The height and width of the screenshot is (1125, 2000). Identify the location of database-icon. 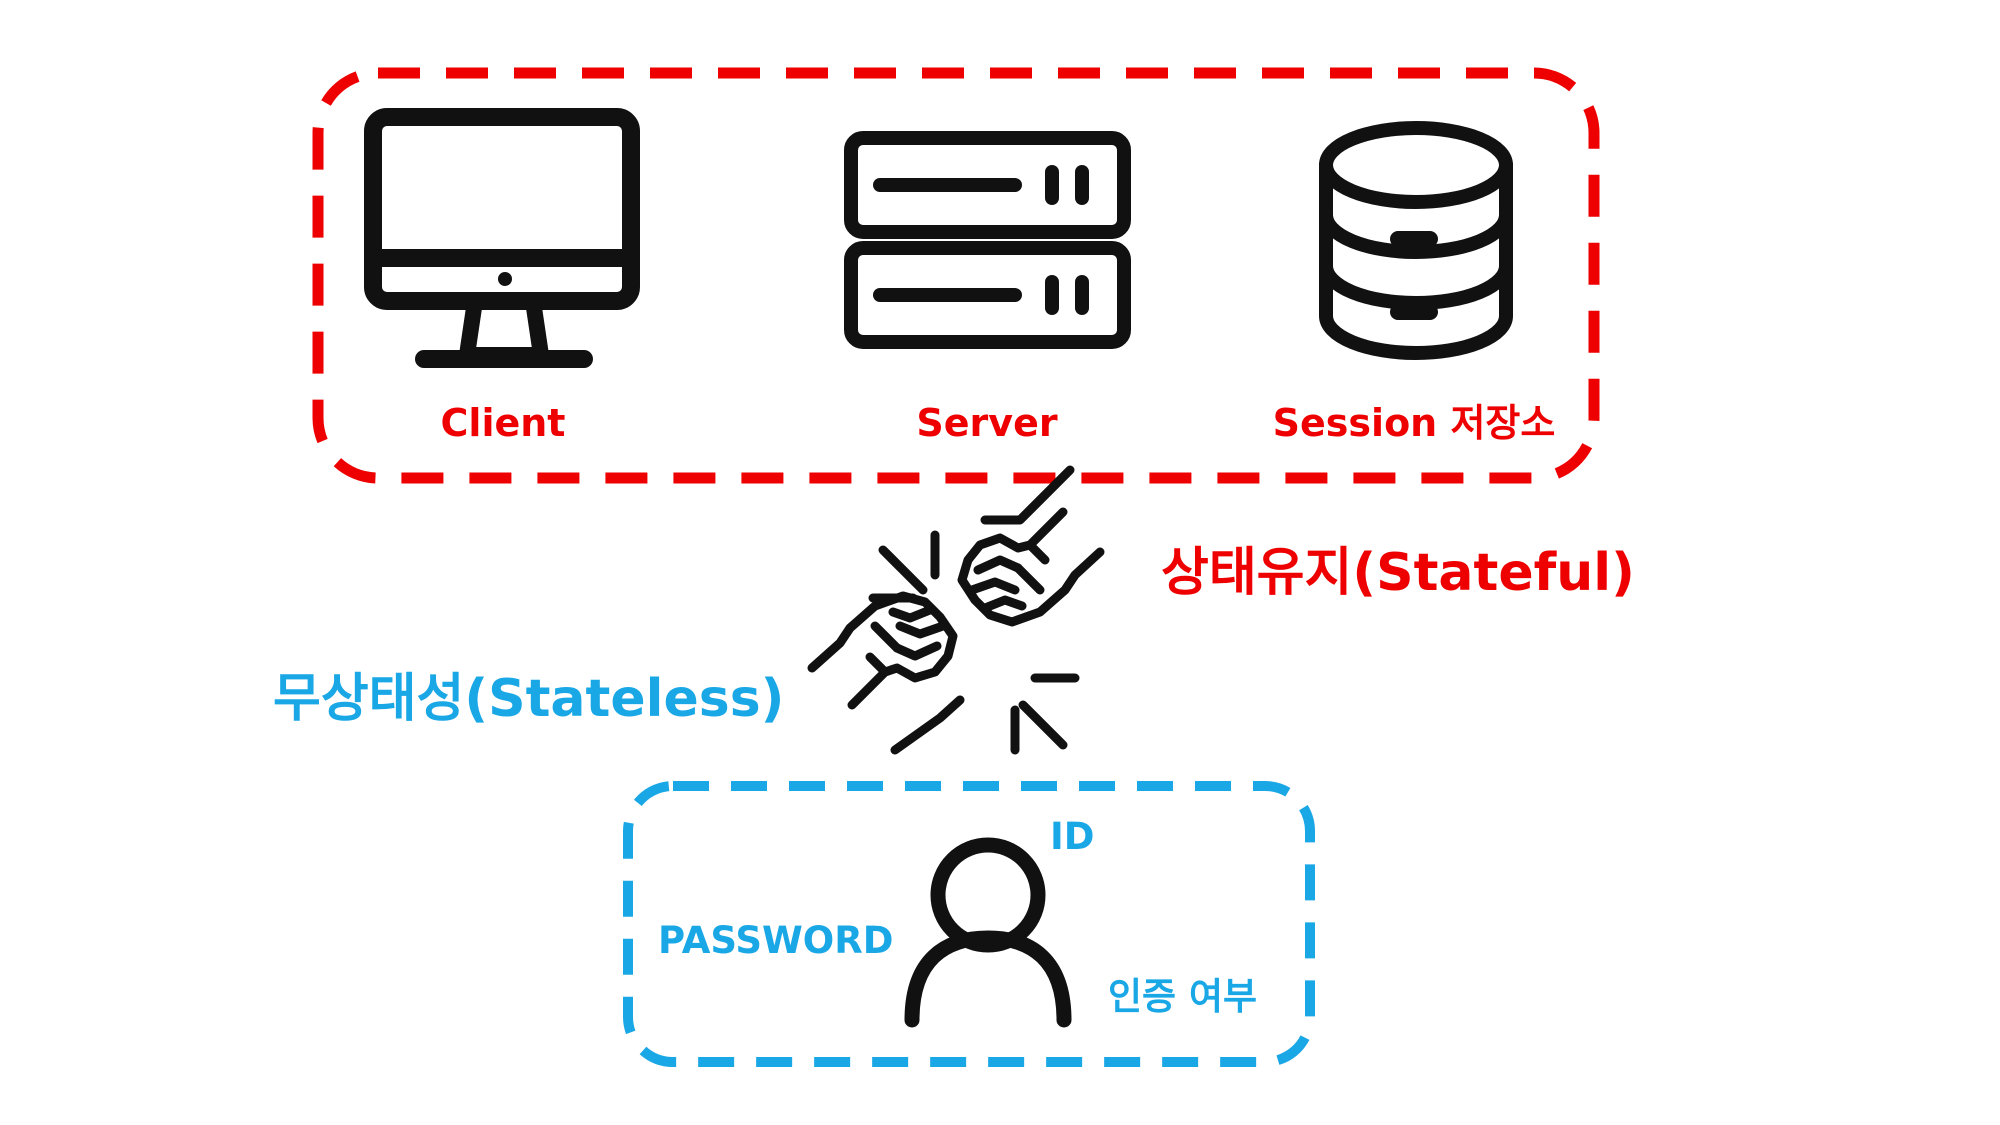
(1416, 240).